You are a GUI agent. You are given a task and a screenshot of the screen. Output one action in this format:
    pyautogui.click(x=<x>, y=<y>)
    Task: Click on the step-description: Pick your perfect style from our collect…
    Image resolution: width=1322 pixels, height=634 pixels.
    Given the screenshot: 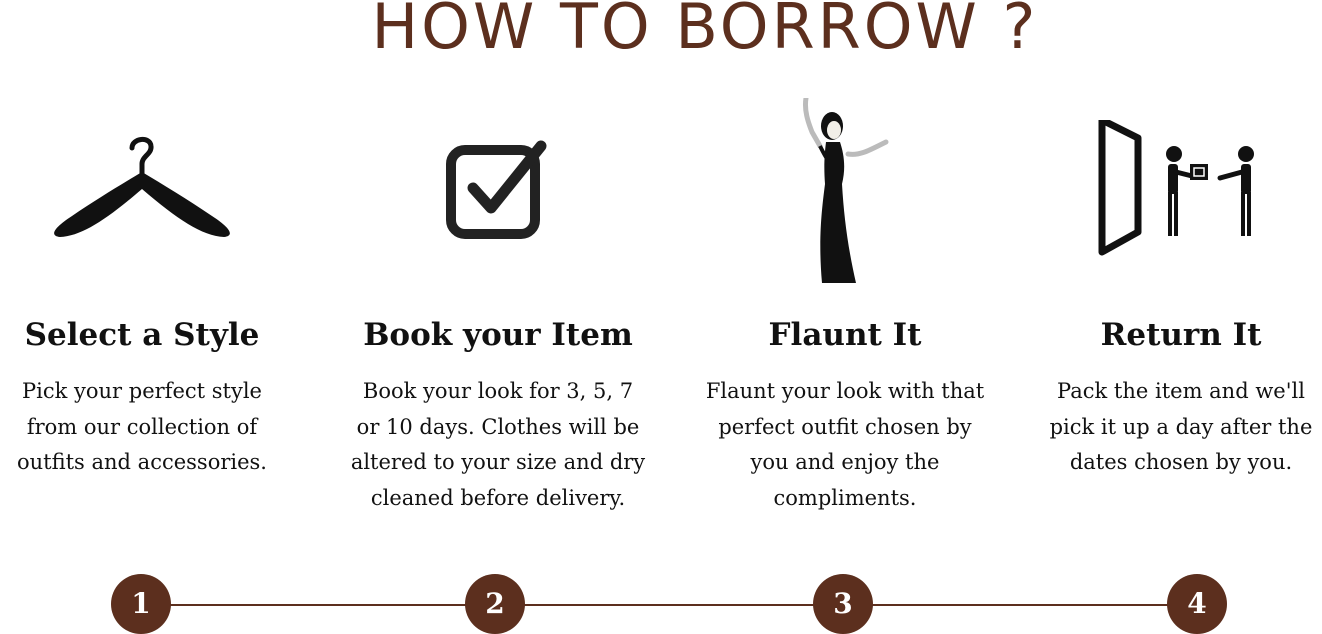 What is the action you would take?
    pyautogui.click(x=153, y=427)
    